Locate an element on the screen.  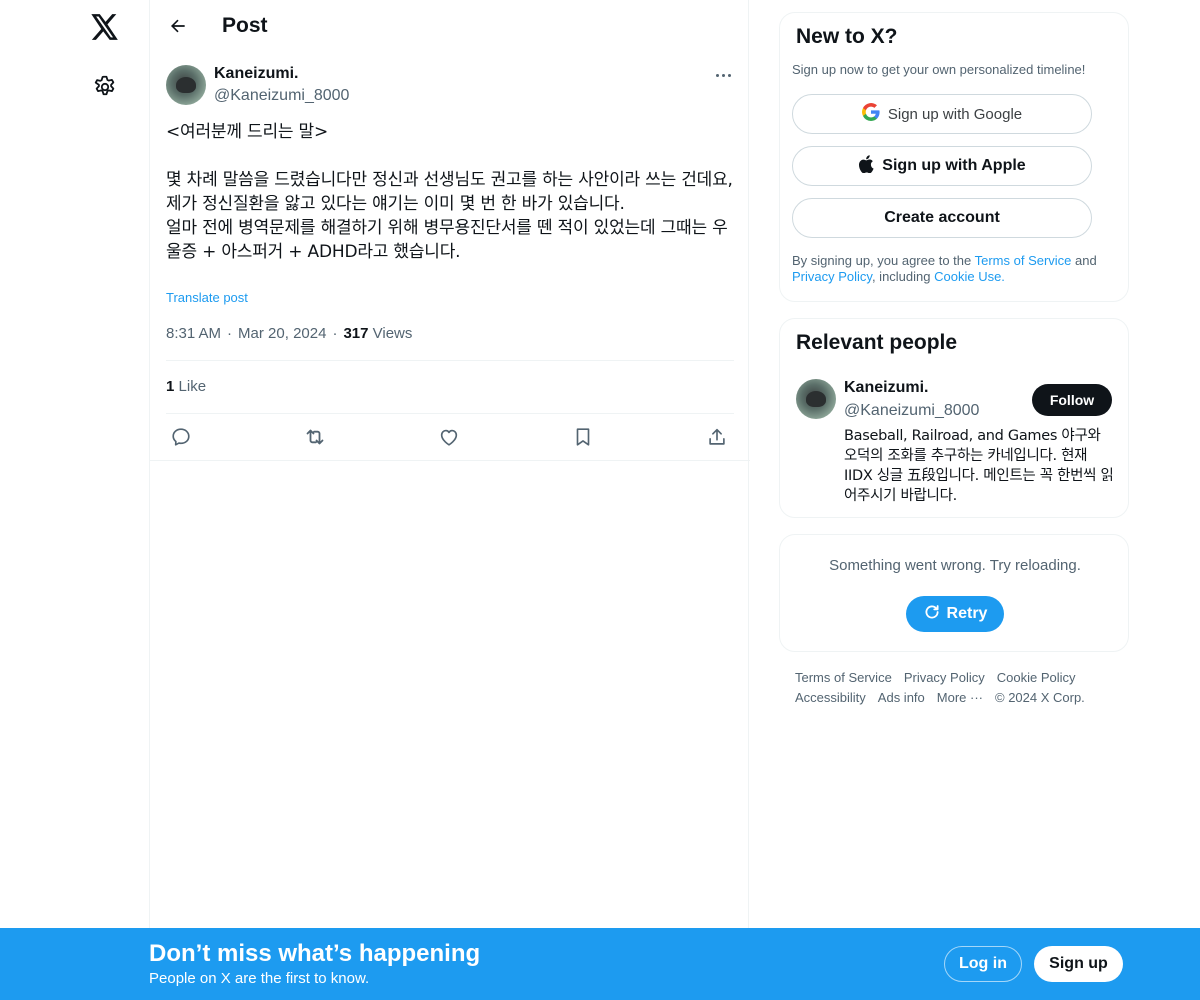
divider is located at coordinates (450, 360).